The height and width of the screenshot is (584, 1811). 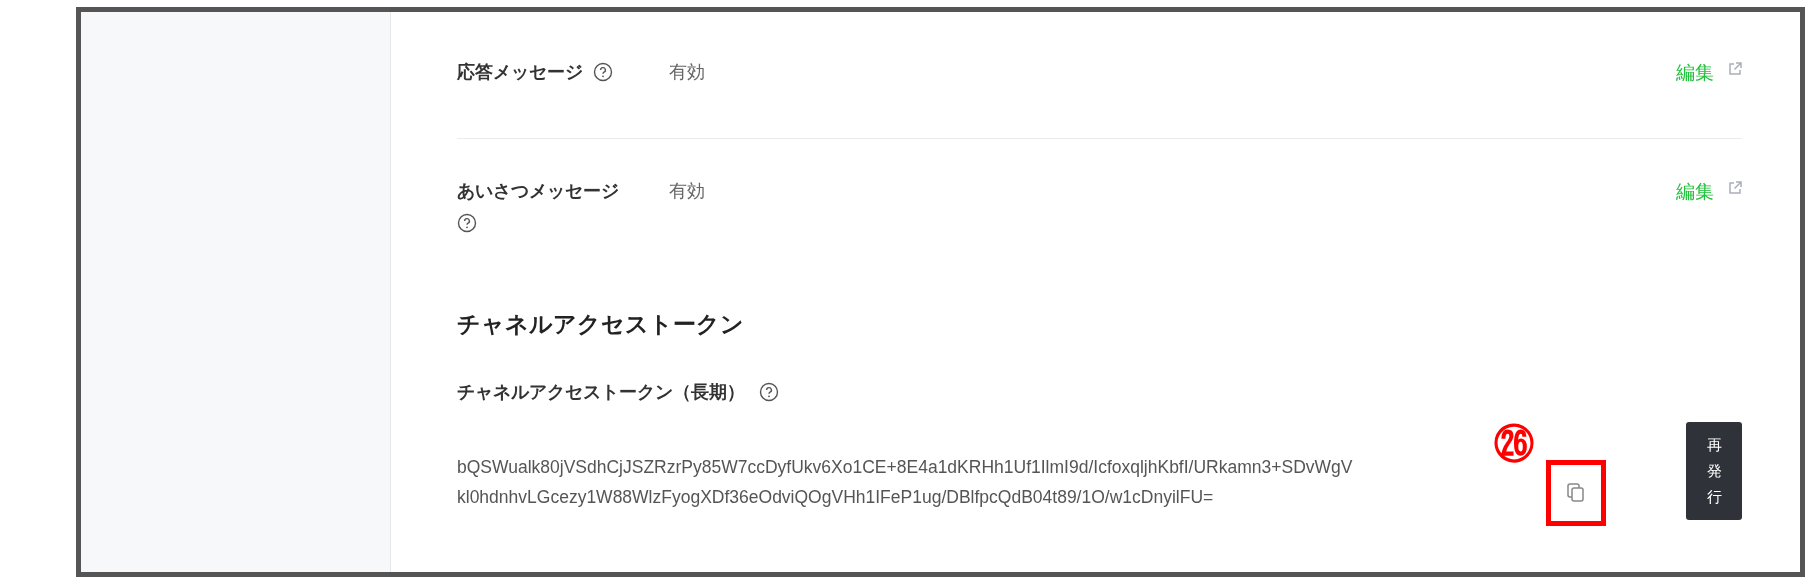 What do you see at coordinates (601, 392) in the screenshot?
I see `field-label: チャネルアクセストークン（長期）` at bounding box center [601, 392].